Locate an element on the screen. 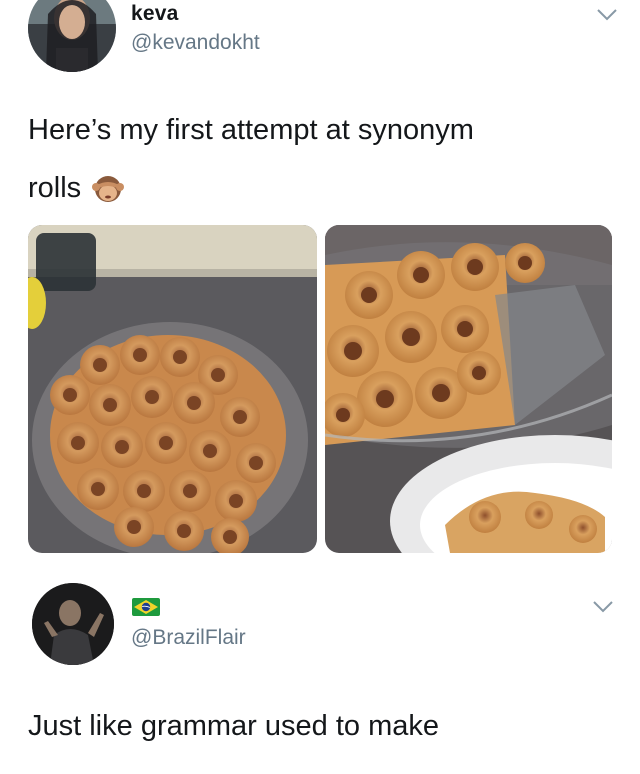 This screenshot has height=774, width=640. see-no-evil-monkey-icon is located at coordinates (108, 188).